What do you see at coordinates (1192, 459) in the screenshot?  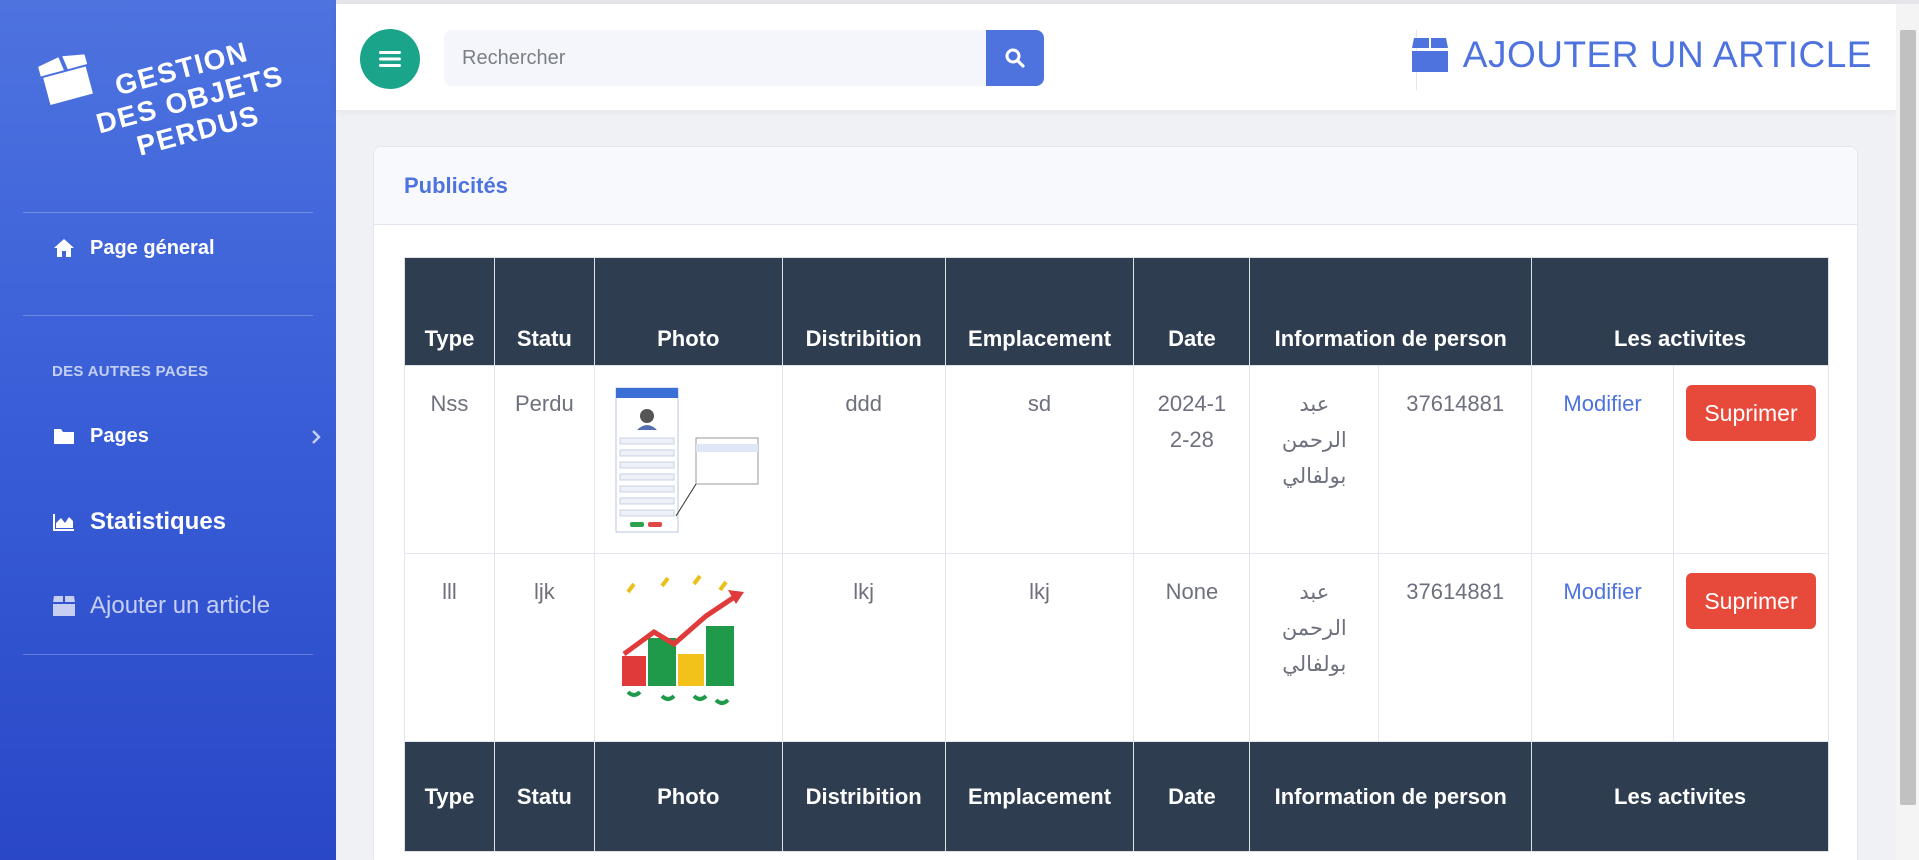 I see `cell-date: 2024-12-28` at bounding box center [1192, 459].